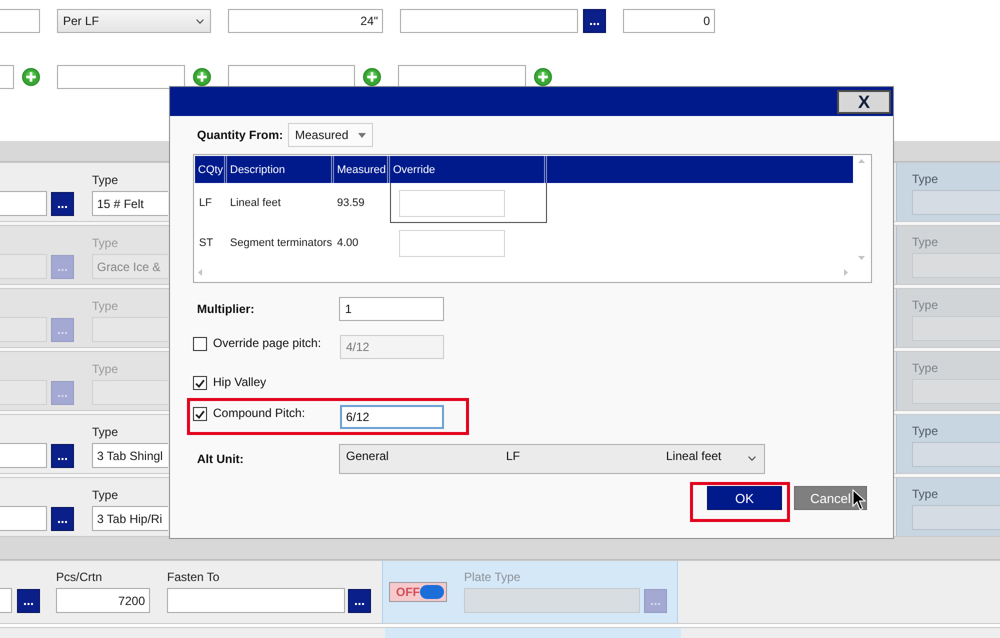  What do you see at coordinates (134, 21) in the screenshot?
I see `dropdown: Per LF` at bounding box center [134, 21].